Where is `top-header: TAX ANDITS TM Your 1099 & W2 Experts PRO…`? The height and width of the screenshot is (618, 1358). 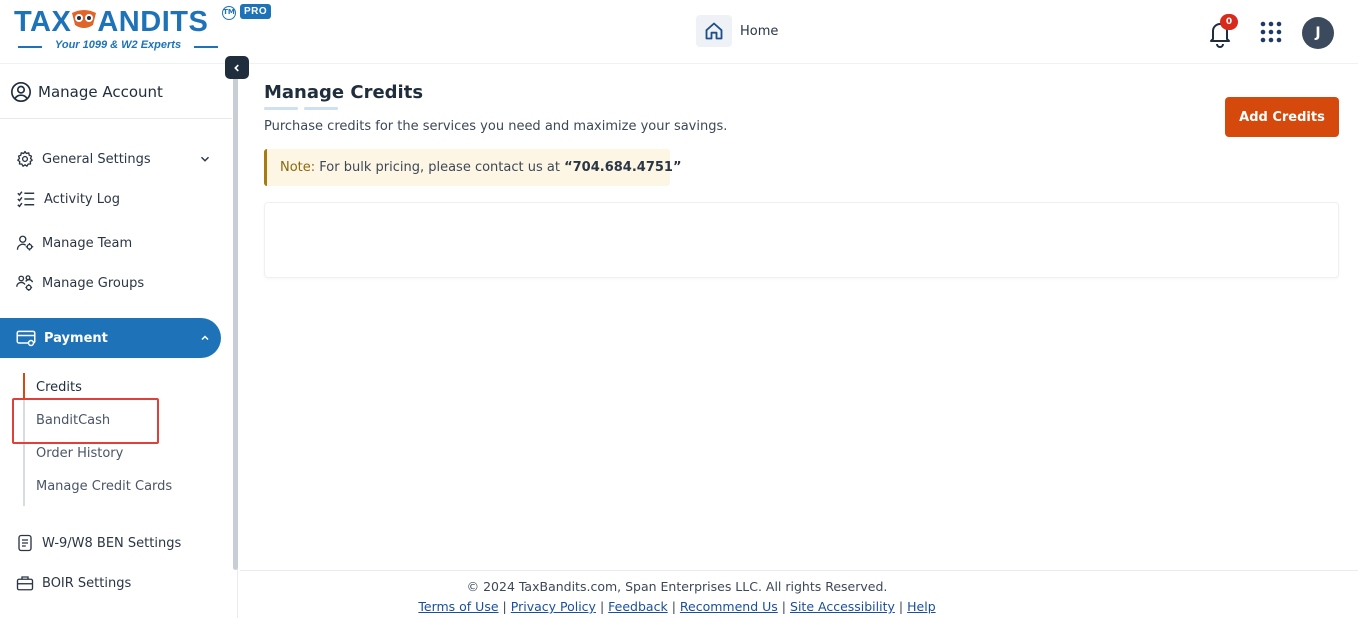
top-header: TAX ANDITS TM Your 1099 & W2 Experts PRO… is located at coordinates (679, 32).